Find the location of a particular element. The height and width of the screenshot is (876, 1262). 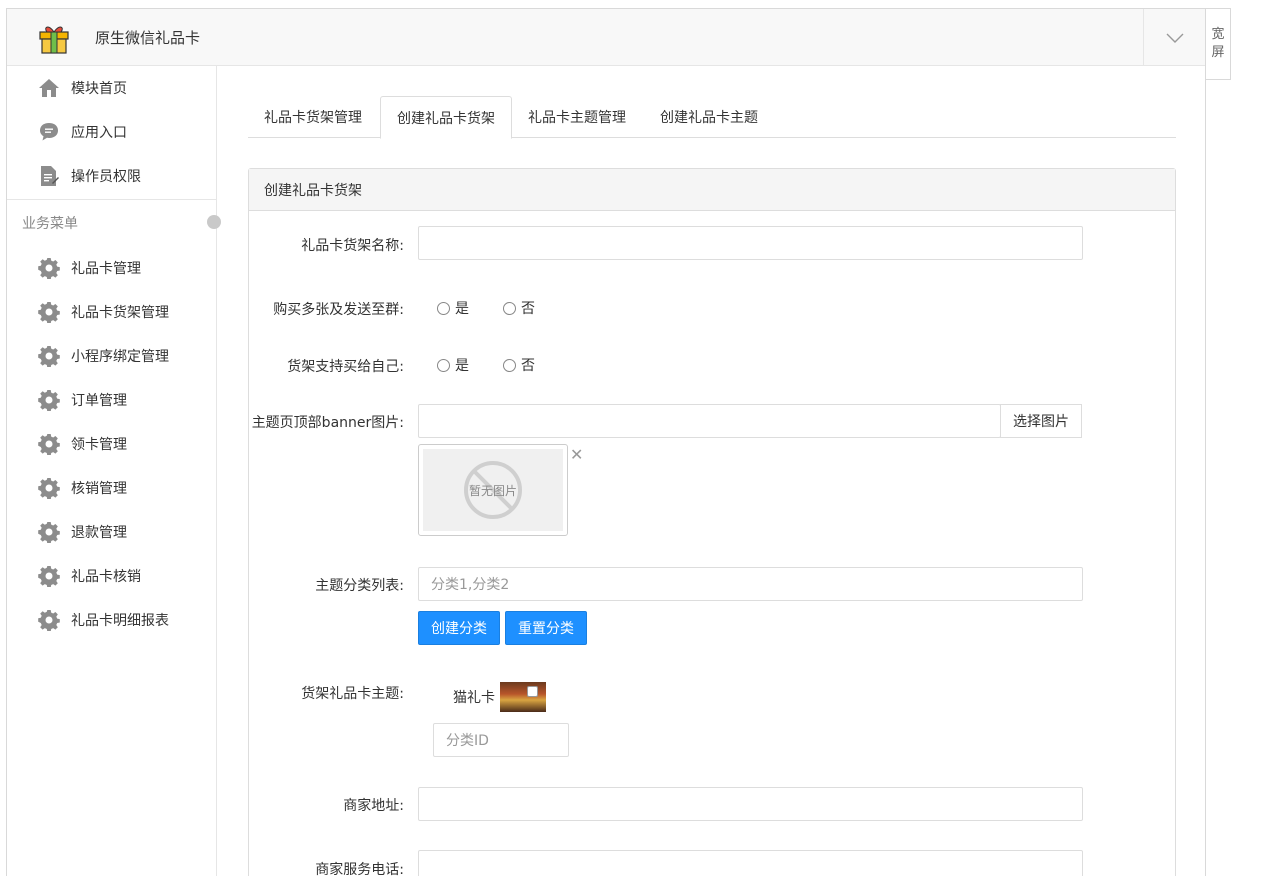

sidebar-item-label: 礼品卡明细报表 is located at coordinates (120, 621).